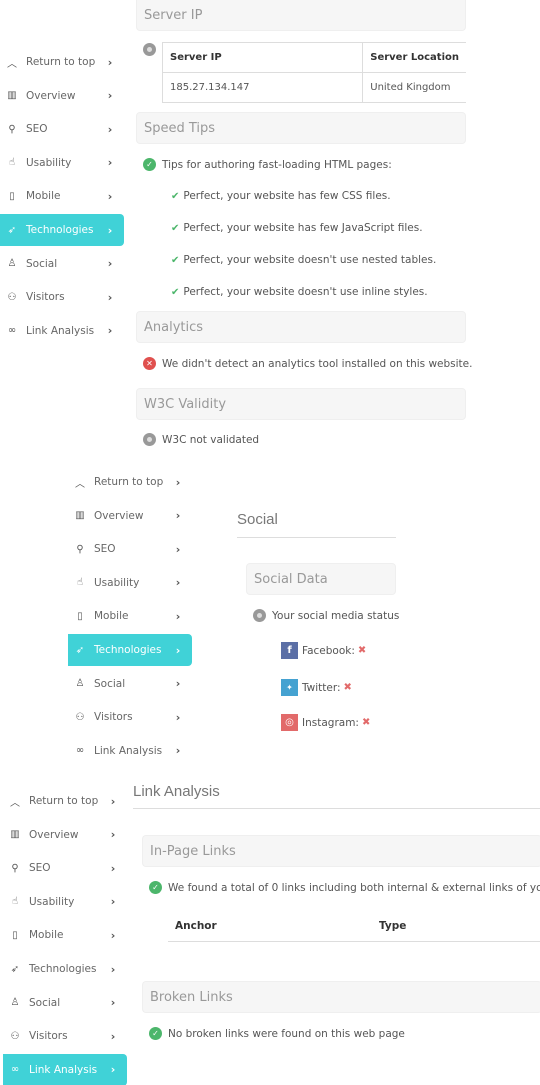 The width and height of the screenshot is (540, 1085). I want to click on speed-tips-header: Speed Tips, so click(301, 128).